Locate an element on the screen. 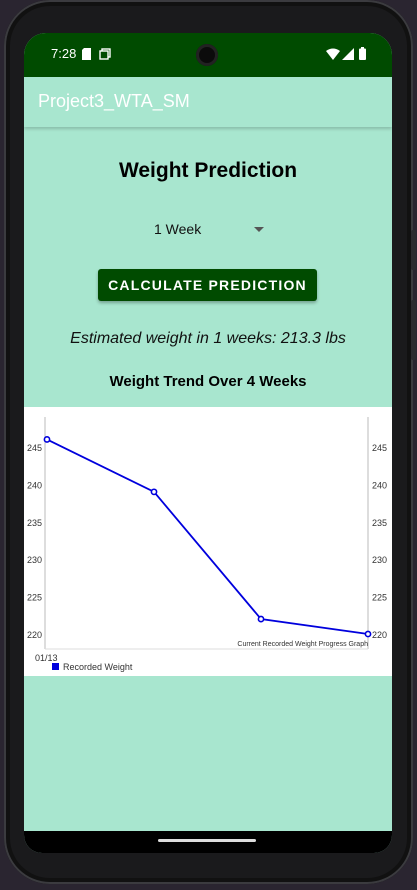 Image resolution: width=417 pixels, height=890 pixels. y-tick-label-right: 240 is located at coordinates (379, 485).